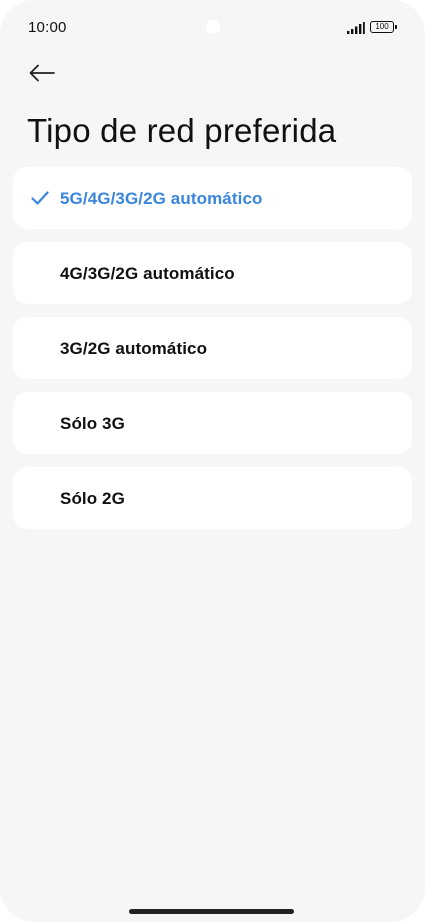  I want to click on home-indicator, so click(211, 911).